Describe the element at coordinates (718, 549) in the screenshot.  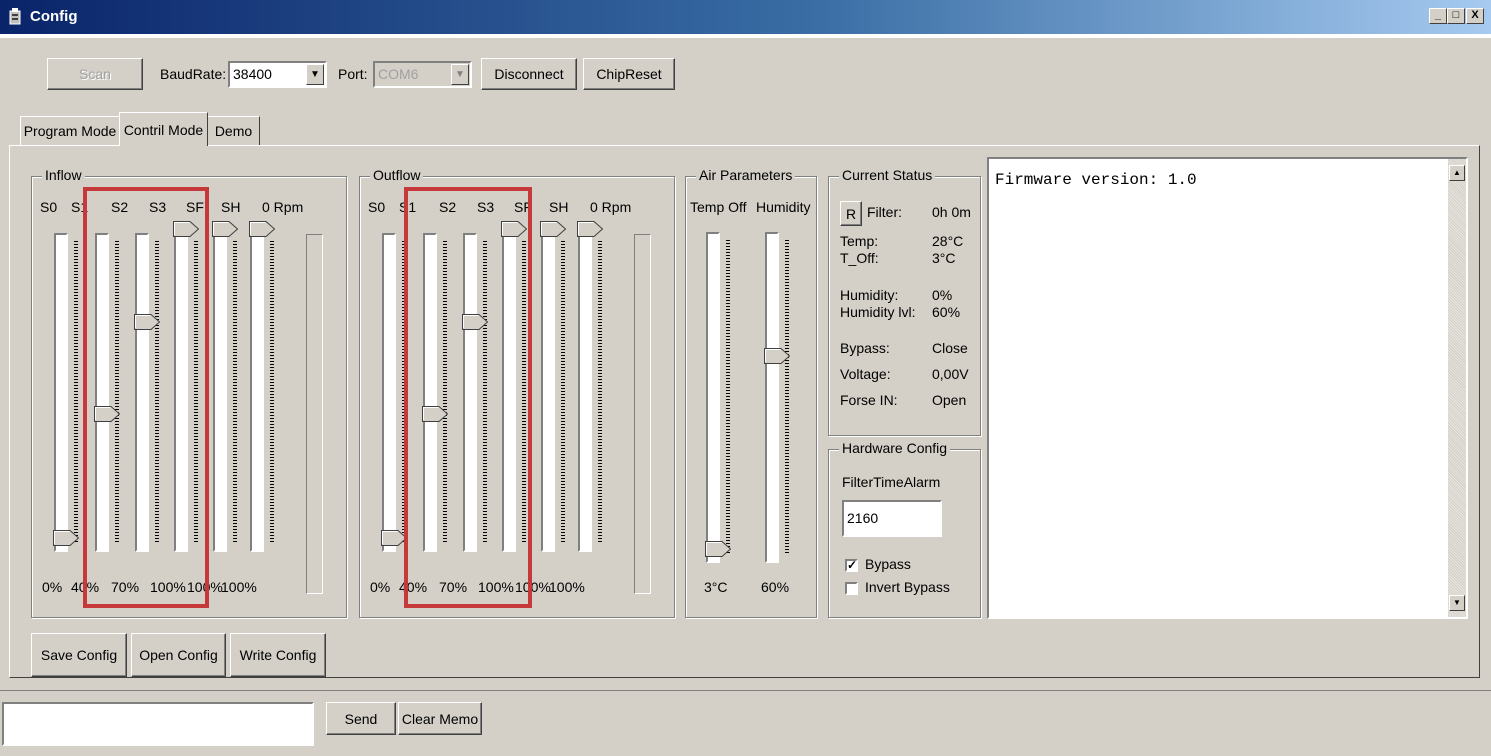
I see `temp-off-slider-thumb` at that location.